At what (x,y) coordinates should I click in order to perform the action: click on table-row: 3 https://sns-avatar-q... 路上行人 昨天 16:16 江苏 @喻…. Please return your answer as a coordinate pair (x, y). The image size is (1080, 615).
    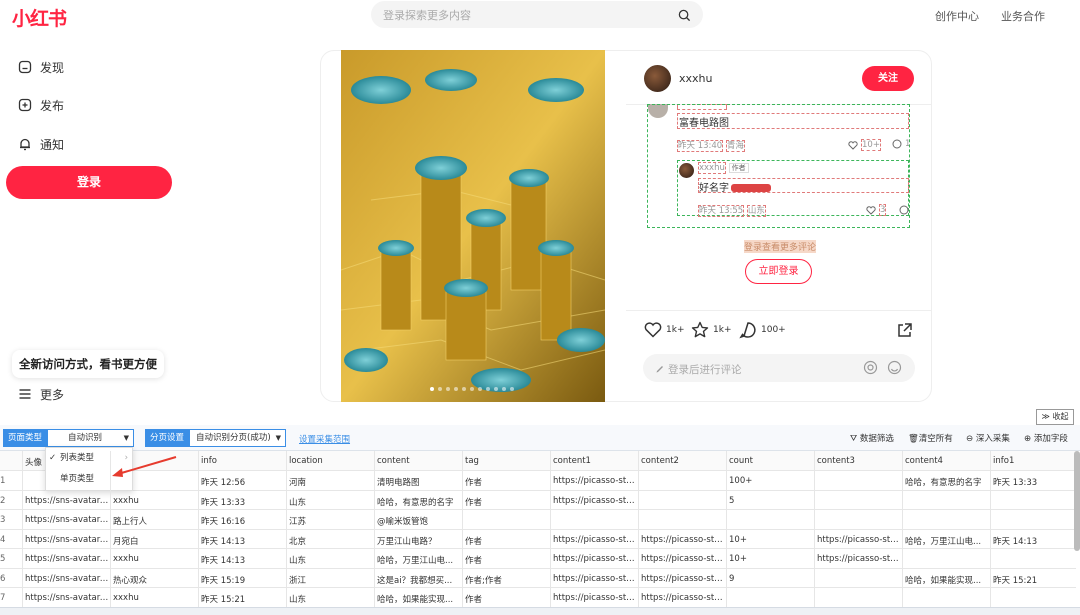
    Looking at the image, I should click on (538, 520).